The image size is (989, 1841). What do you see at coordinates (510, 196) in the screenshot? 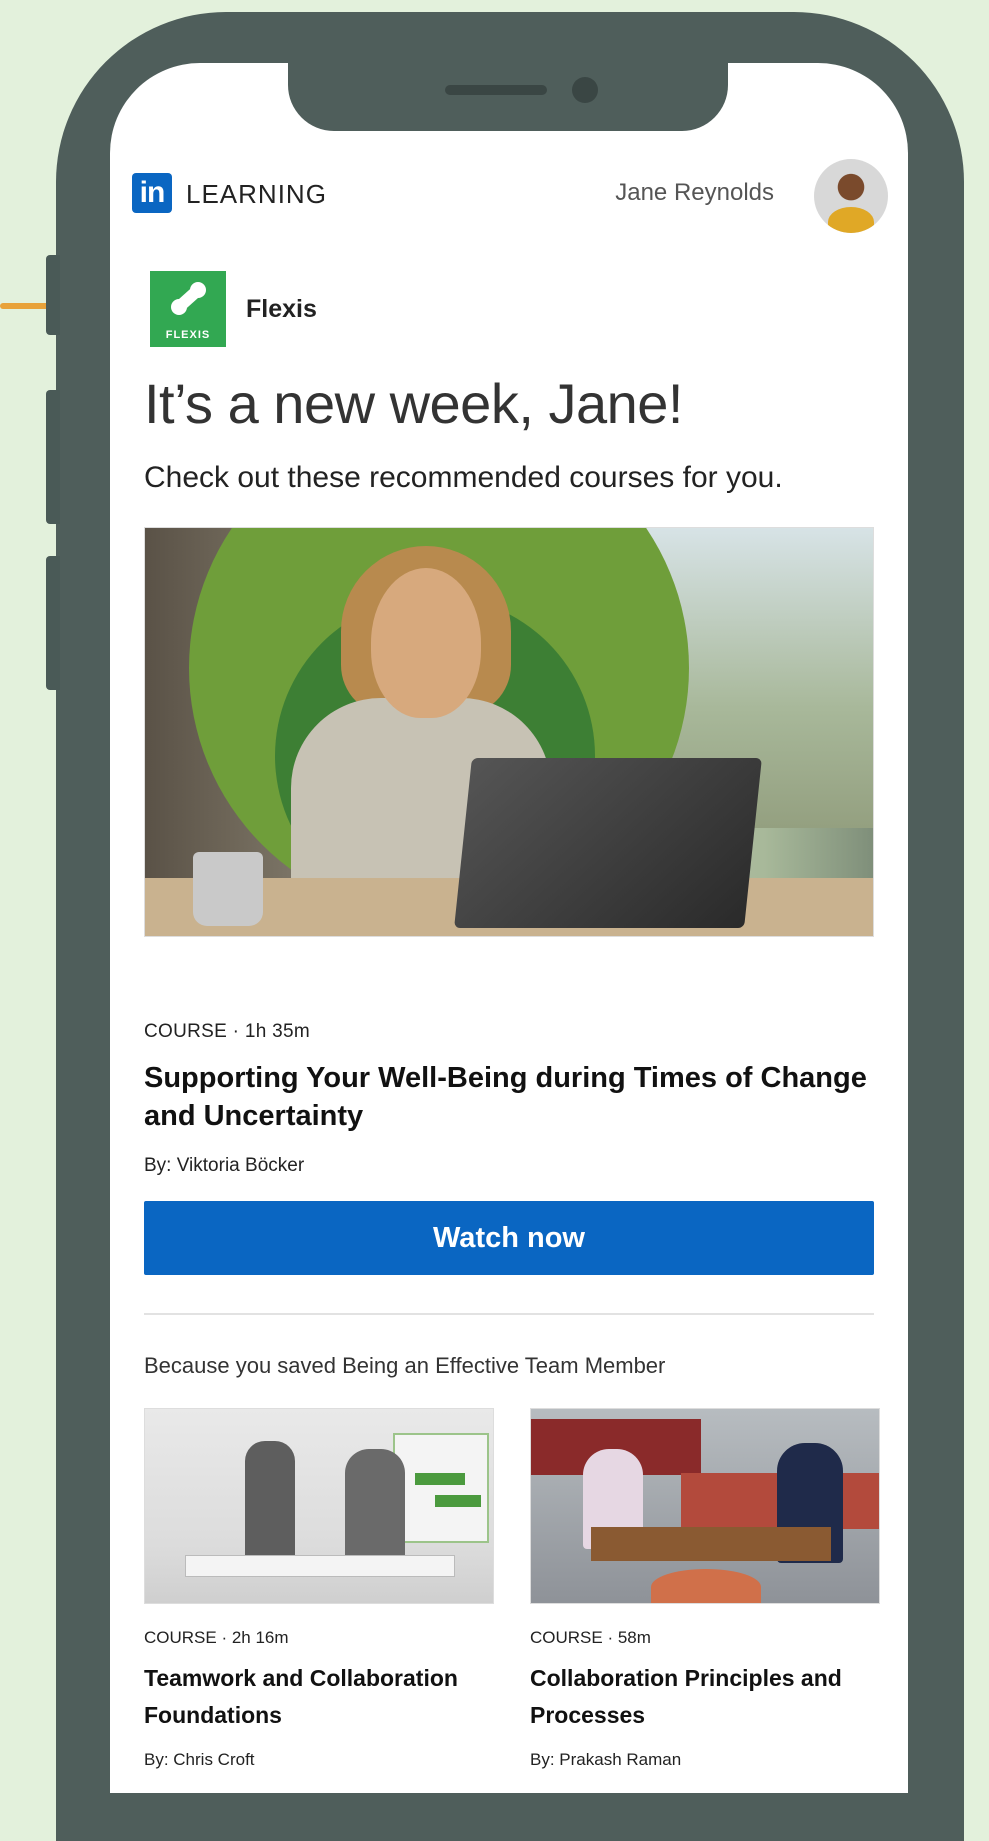
I see `app-header: in LEARNING Jane Reynolds` at bounding box center [510, 196].